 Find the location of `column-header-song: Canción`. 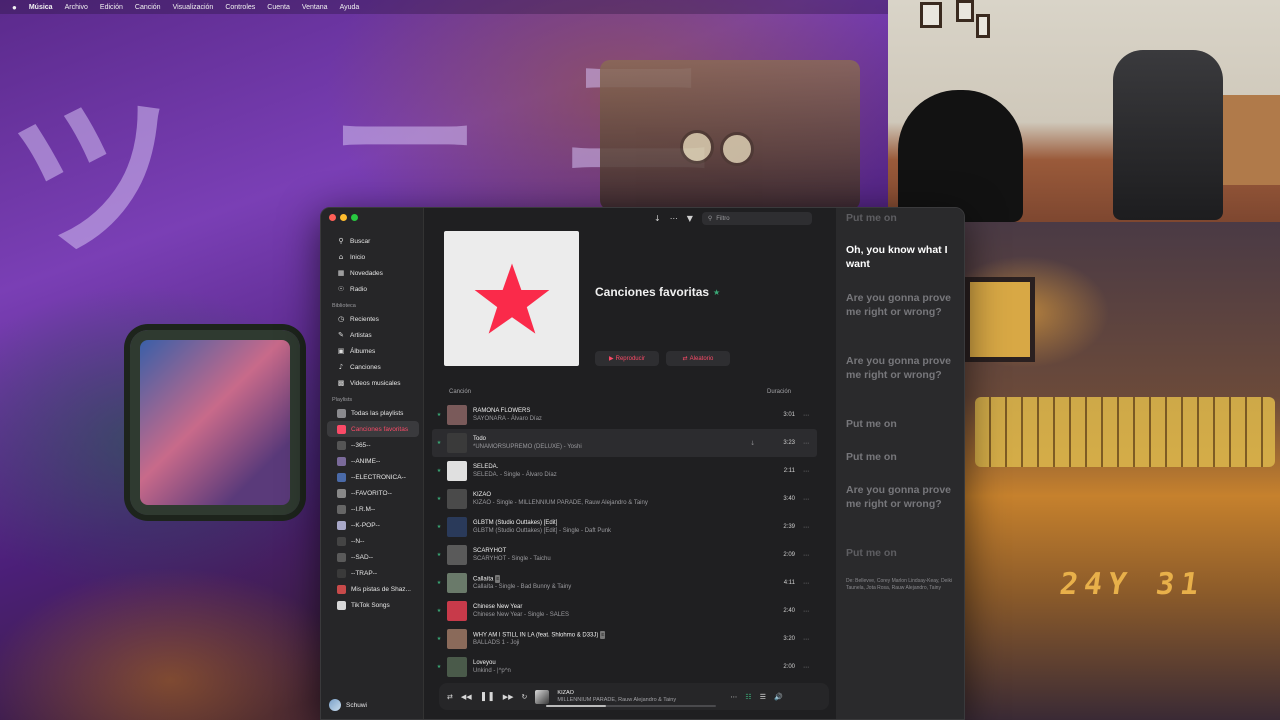

column-header-song: Canción is located at coordinates (460, 392).